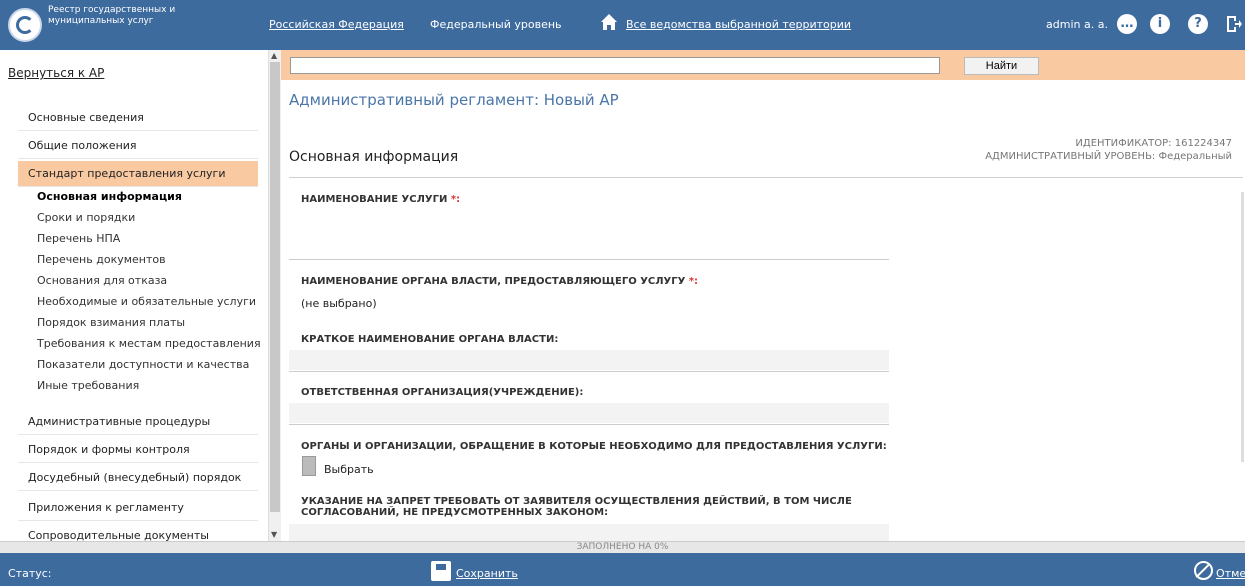  What do you see at coordinates (30, 573) in the screenshot?
I see `status-label: Статус:` at bounding box center [30, 573].